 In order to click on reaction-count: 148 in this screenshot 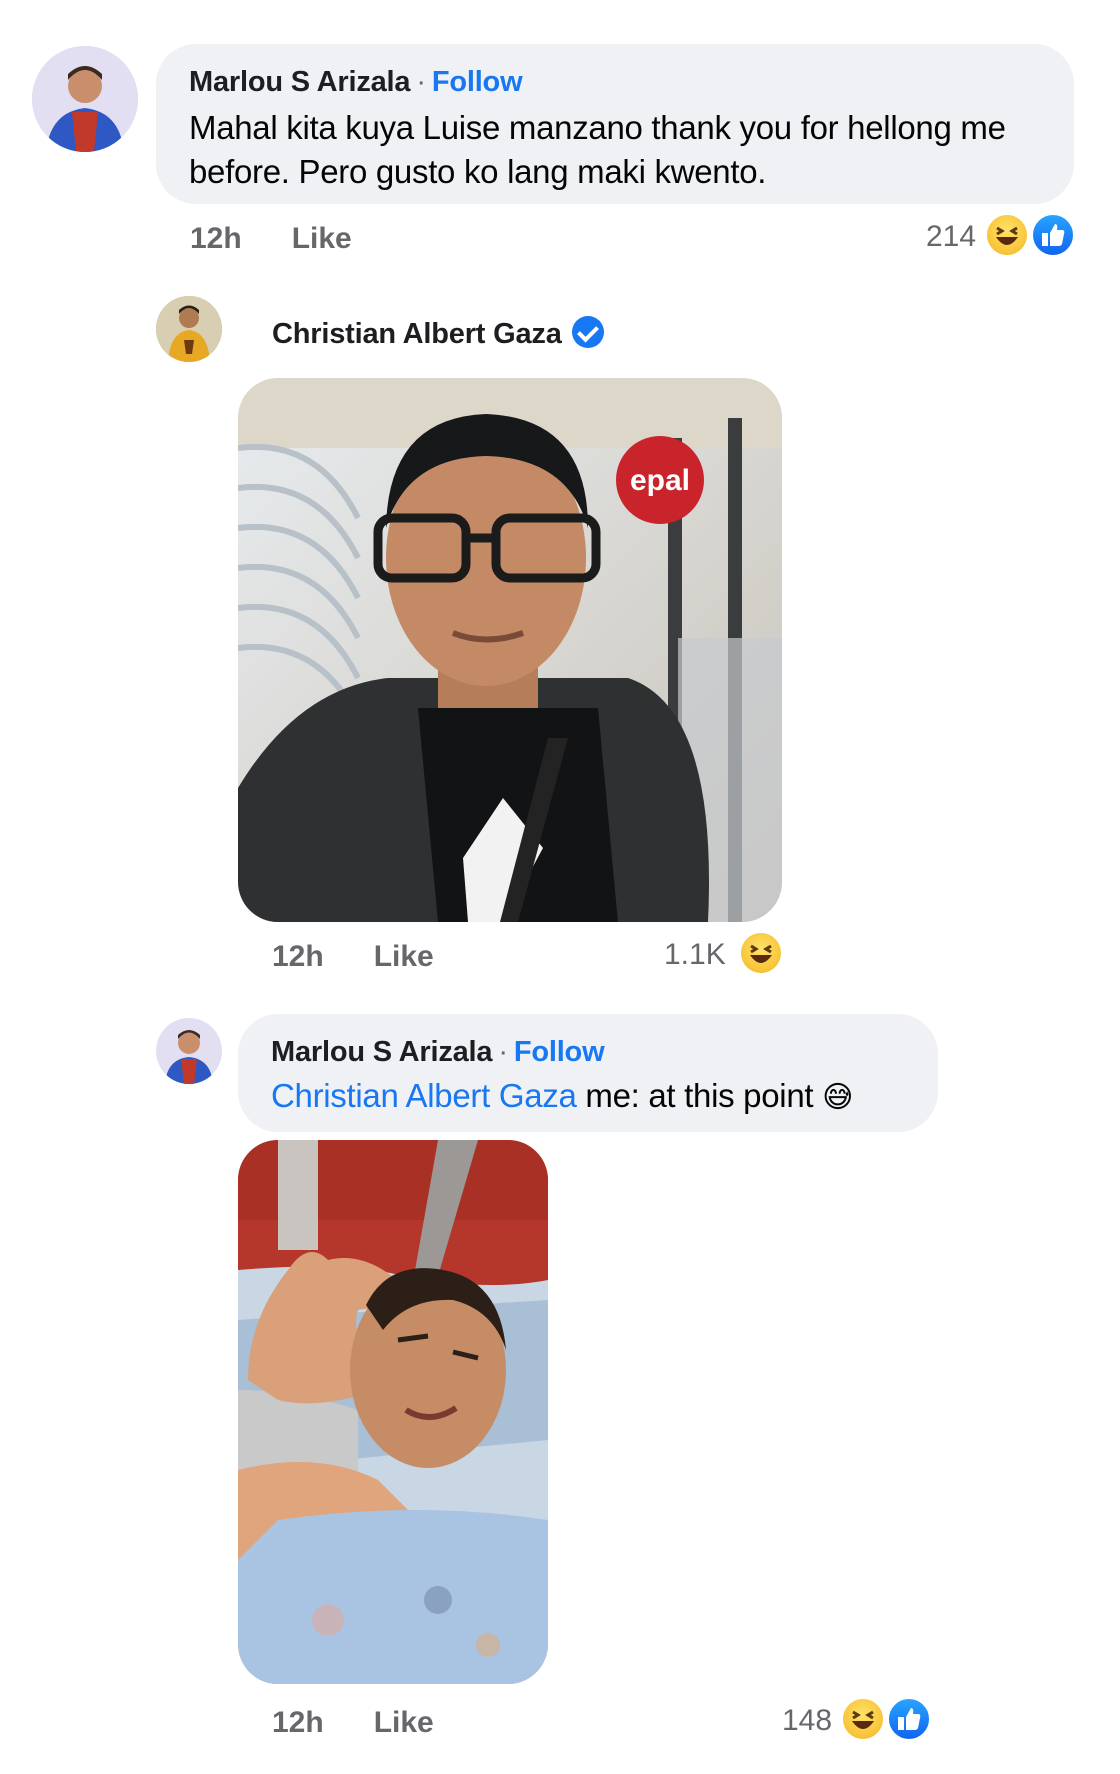, I will do `click(807, 1721)`.